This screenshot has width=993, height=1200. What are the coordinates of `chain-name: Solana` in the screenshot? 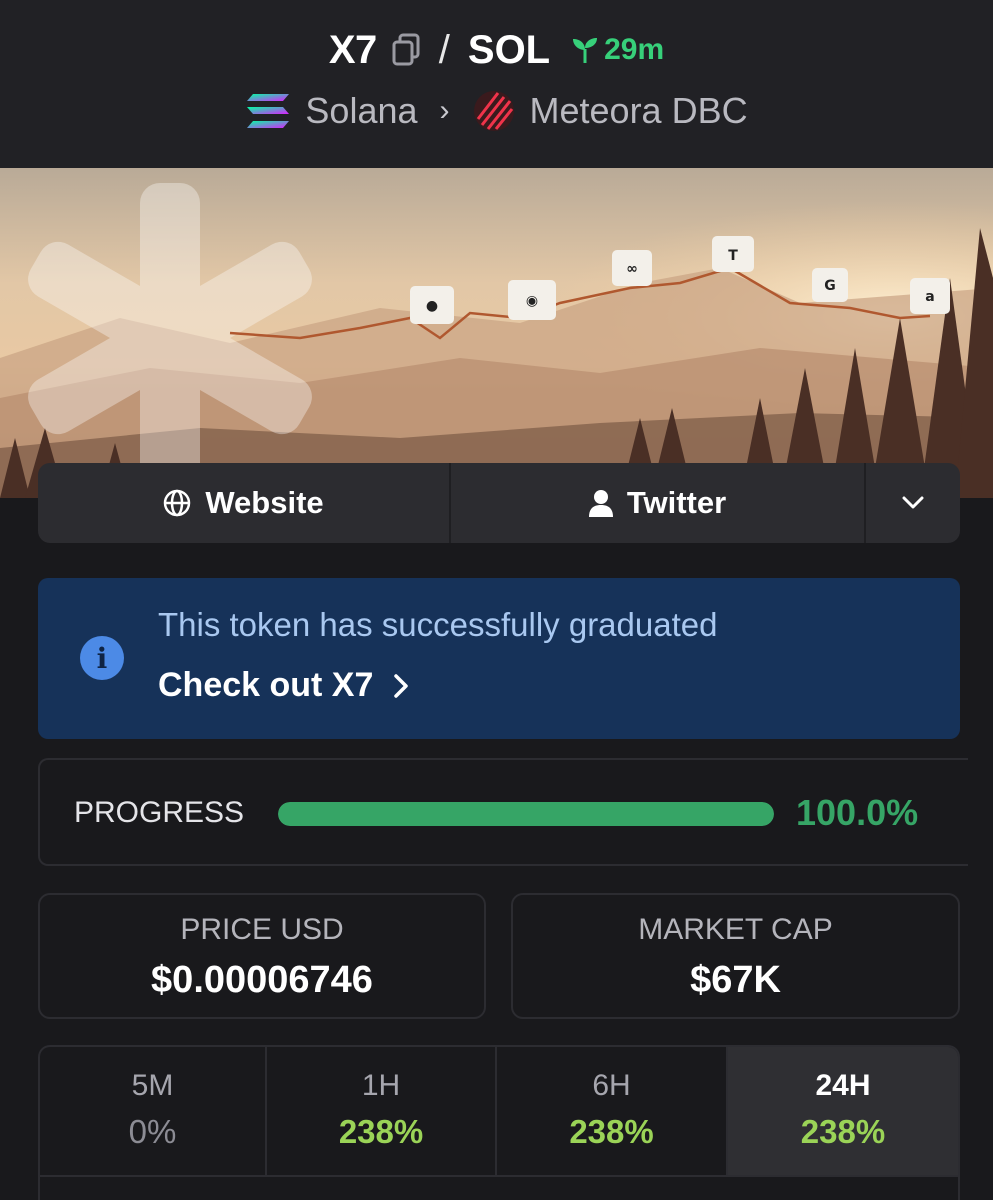 It's located at (361, 111).